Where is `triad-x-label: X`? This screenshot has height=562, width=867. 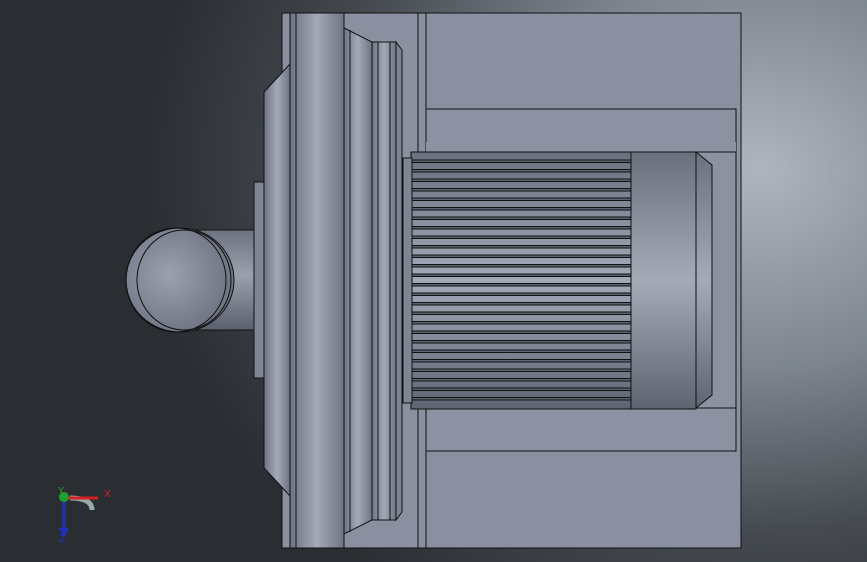
triad-x-label: X is located at coordinates (107, 494).